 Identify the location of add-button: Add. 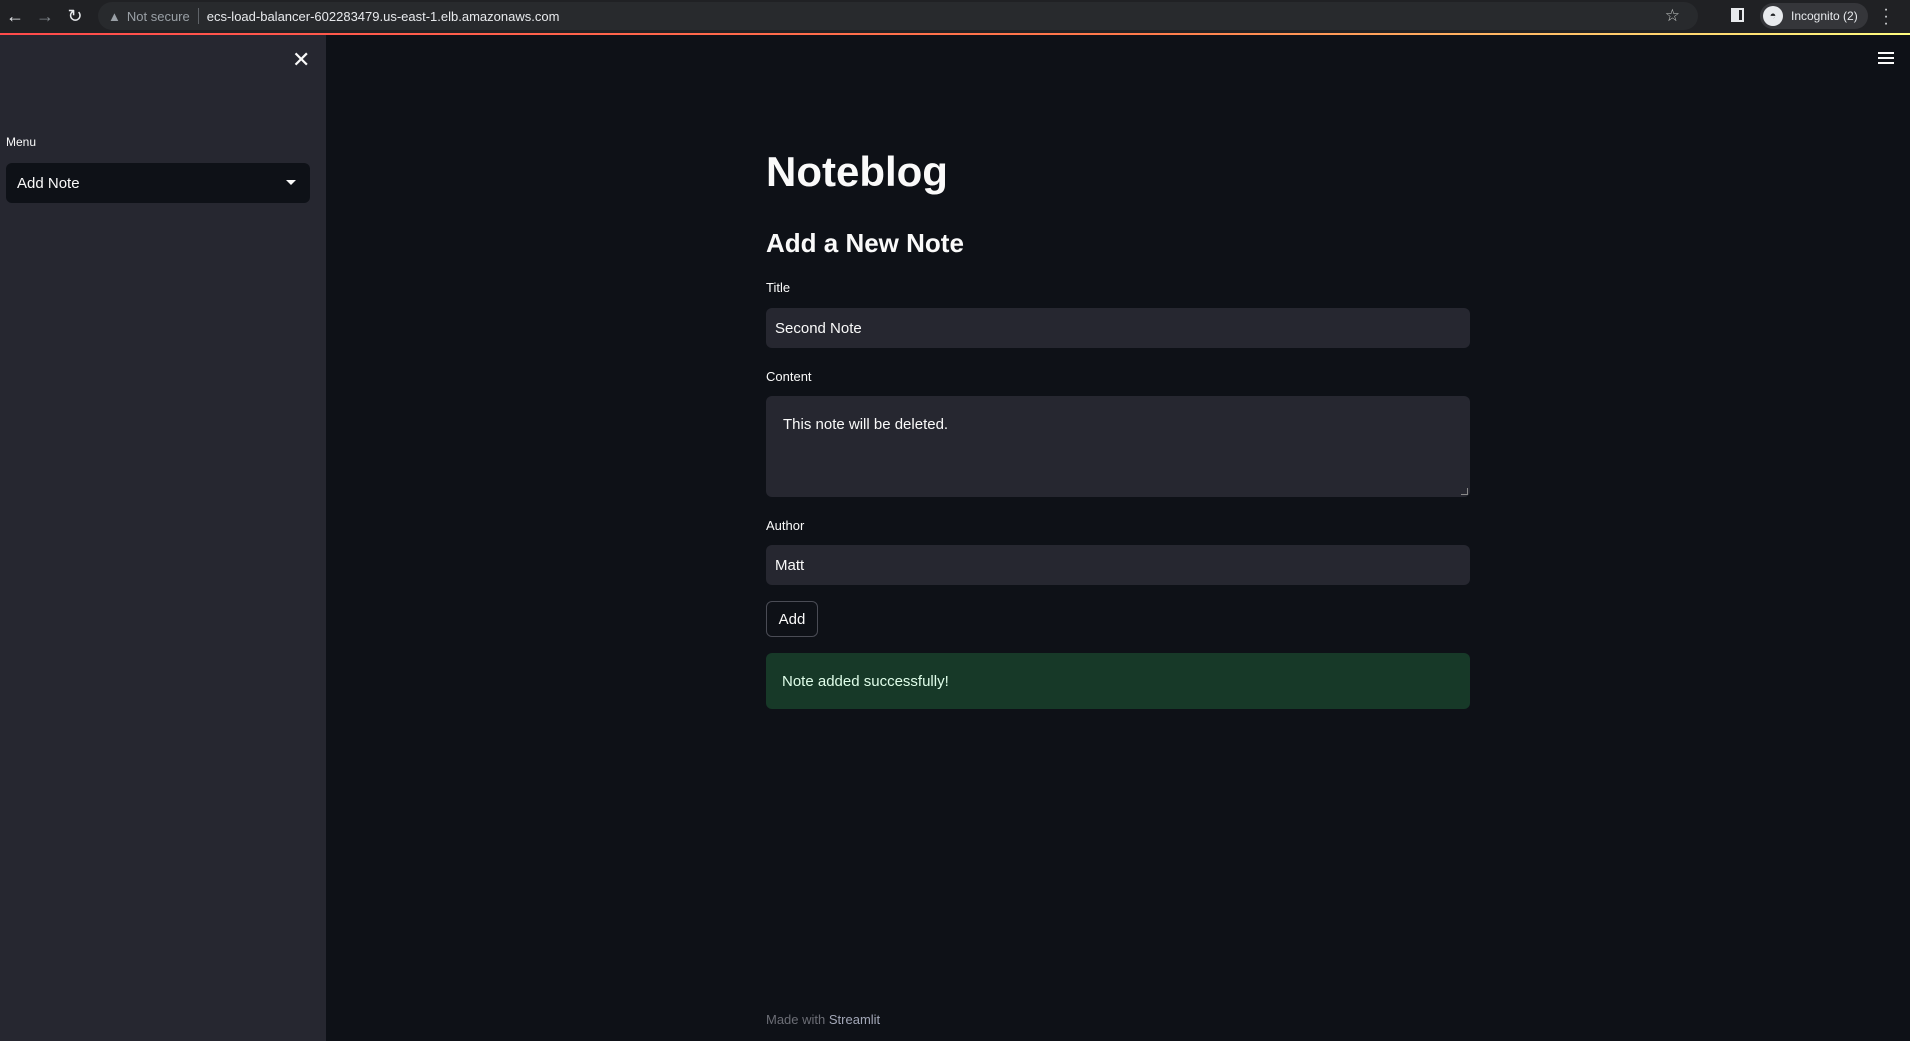
(792, 619).